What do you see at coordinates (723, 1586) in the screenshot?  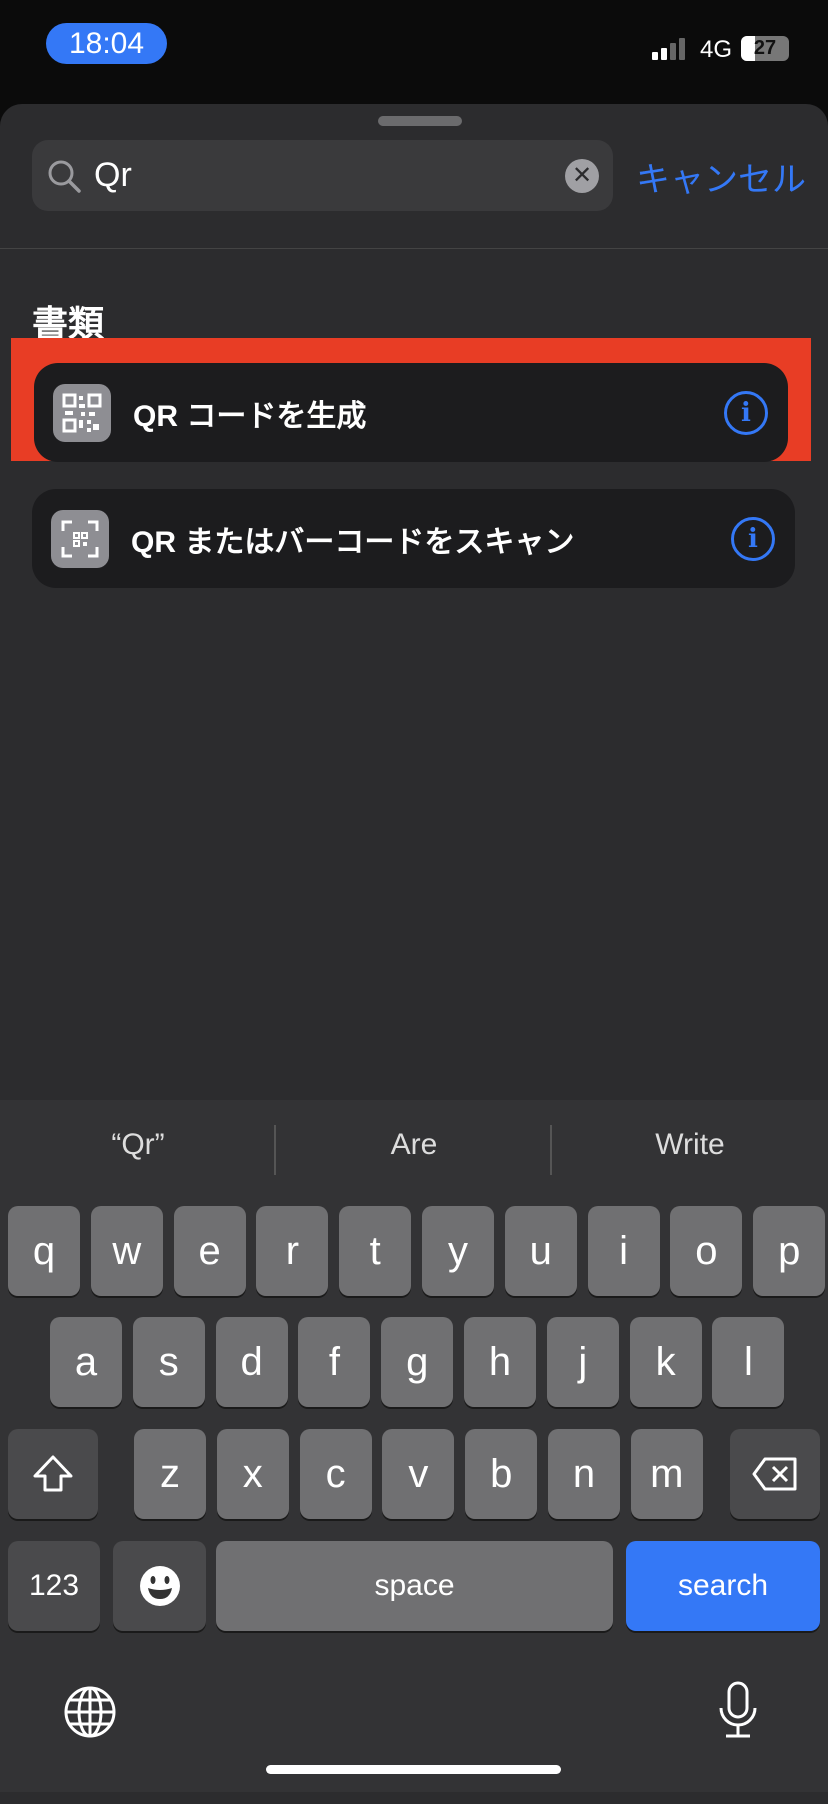 I see `search-key: search` at bounding box center [723, 1586].